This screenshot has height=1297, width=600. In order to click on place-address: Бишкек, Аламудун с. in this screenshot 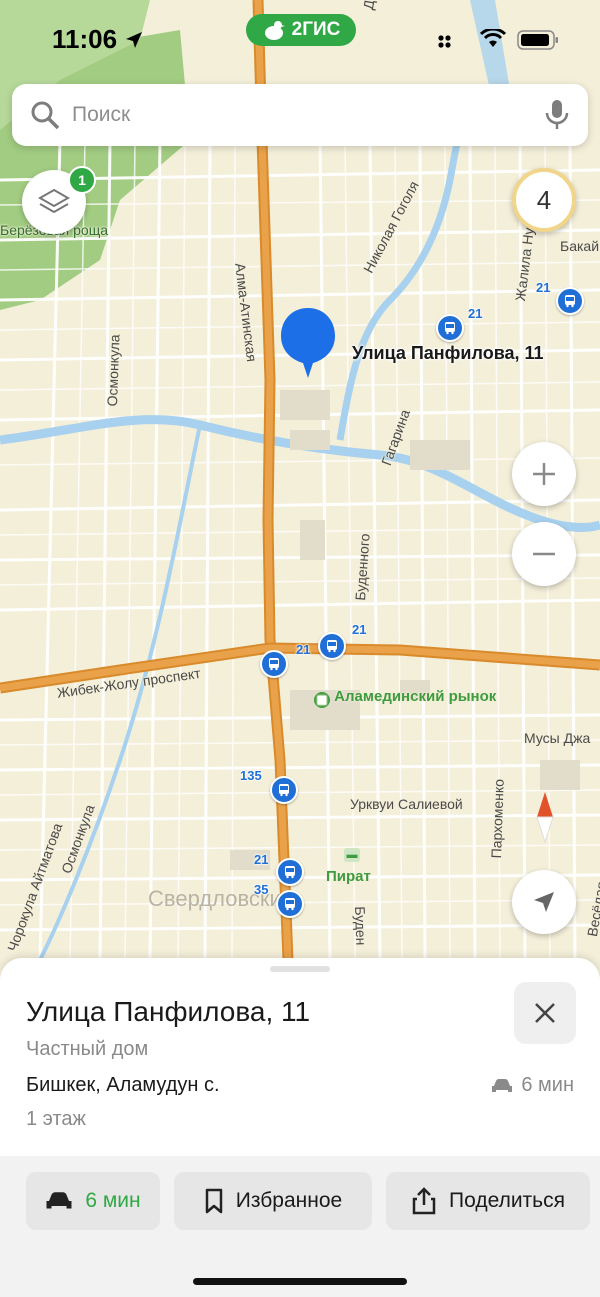, I will do `click(123, 1085)`.